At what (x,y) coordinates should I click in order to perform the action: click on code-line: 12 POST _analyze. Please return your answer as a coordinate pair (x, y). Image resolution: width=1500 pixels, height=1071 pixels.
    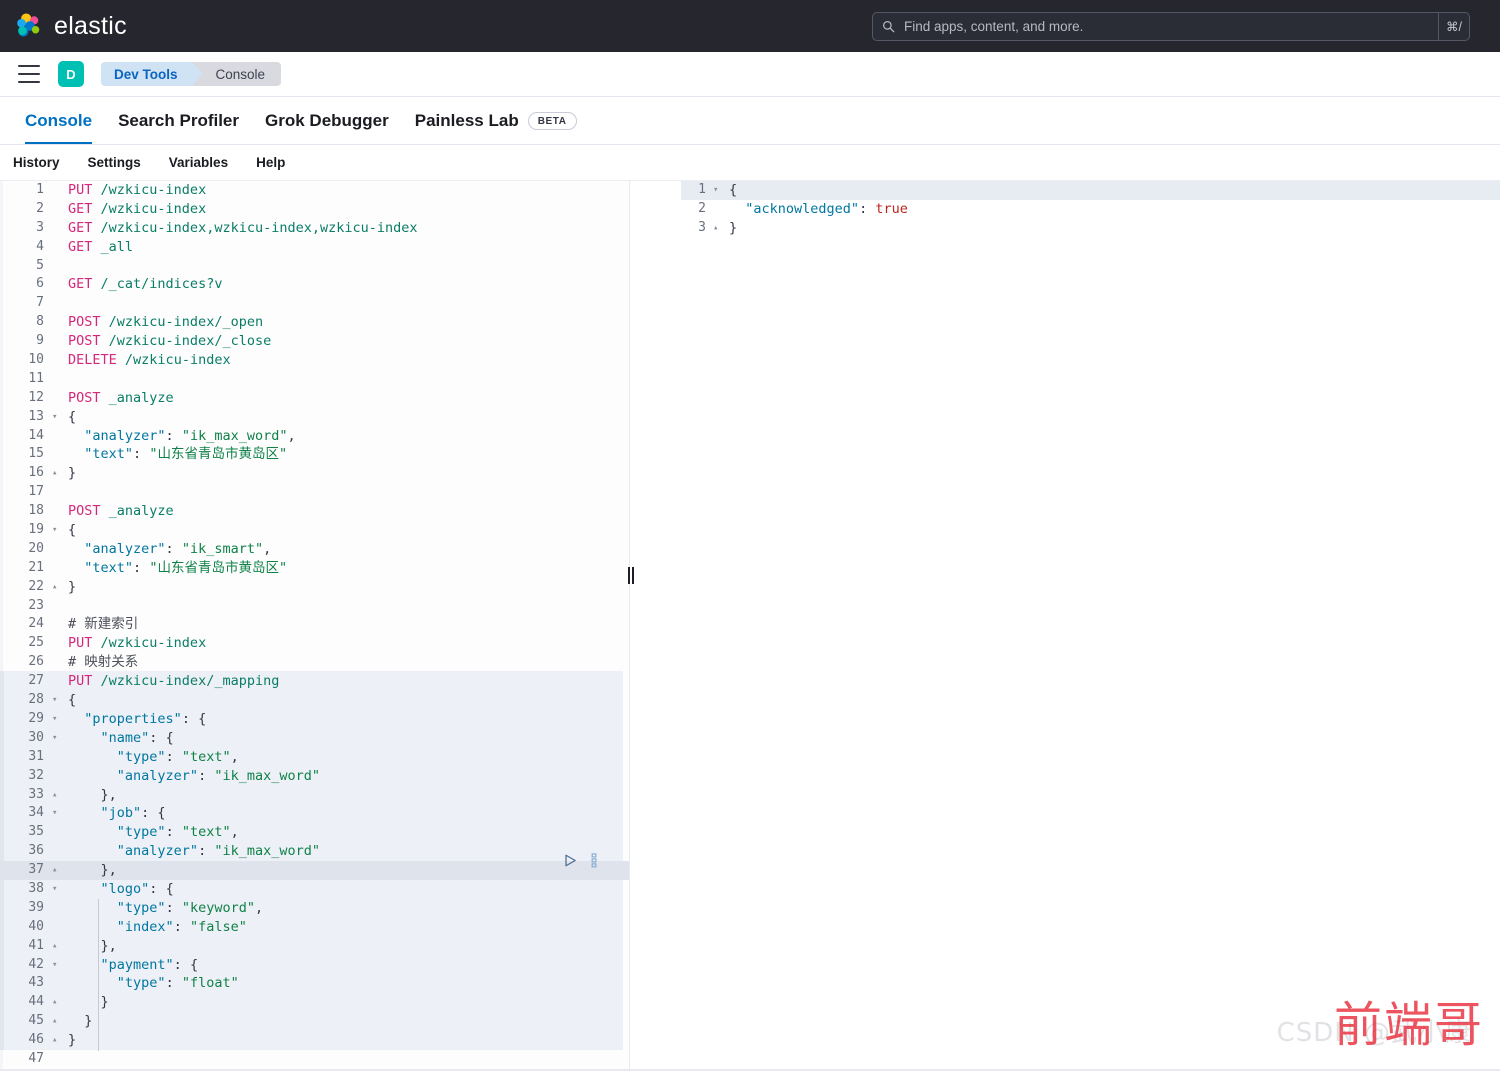
    Looking at the image, I should click on (314, 398).